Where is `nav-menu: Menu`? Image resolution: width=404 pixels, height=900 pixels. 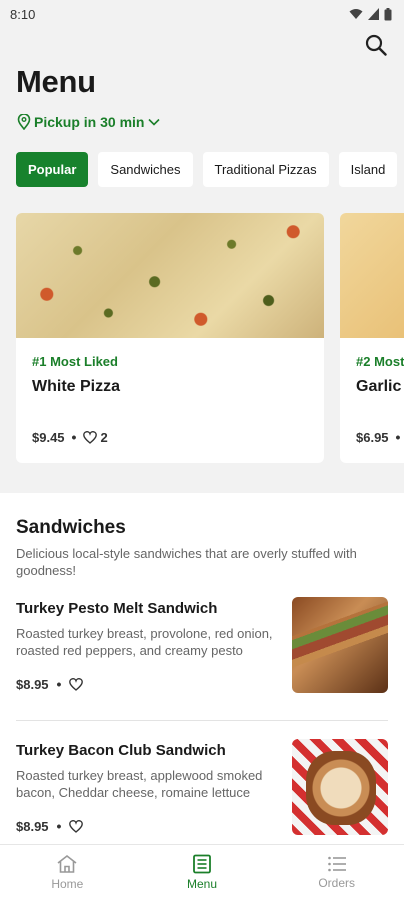 nav-menu: Menu is located at coordinates (202, 872).